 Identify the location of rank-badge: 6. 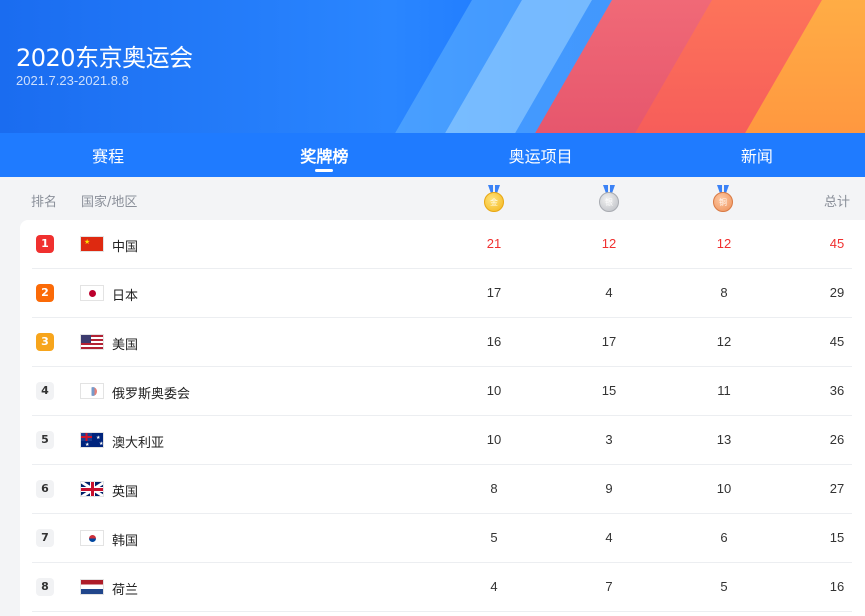
(45, 489).